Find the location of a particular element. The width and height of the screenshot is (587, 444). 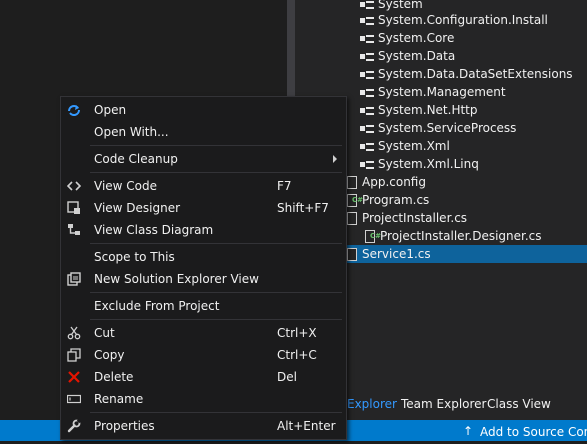

menu-label: View Class Diagram is located at coordinates (154, 230).